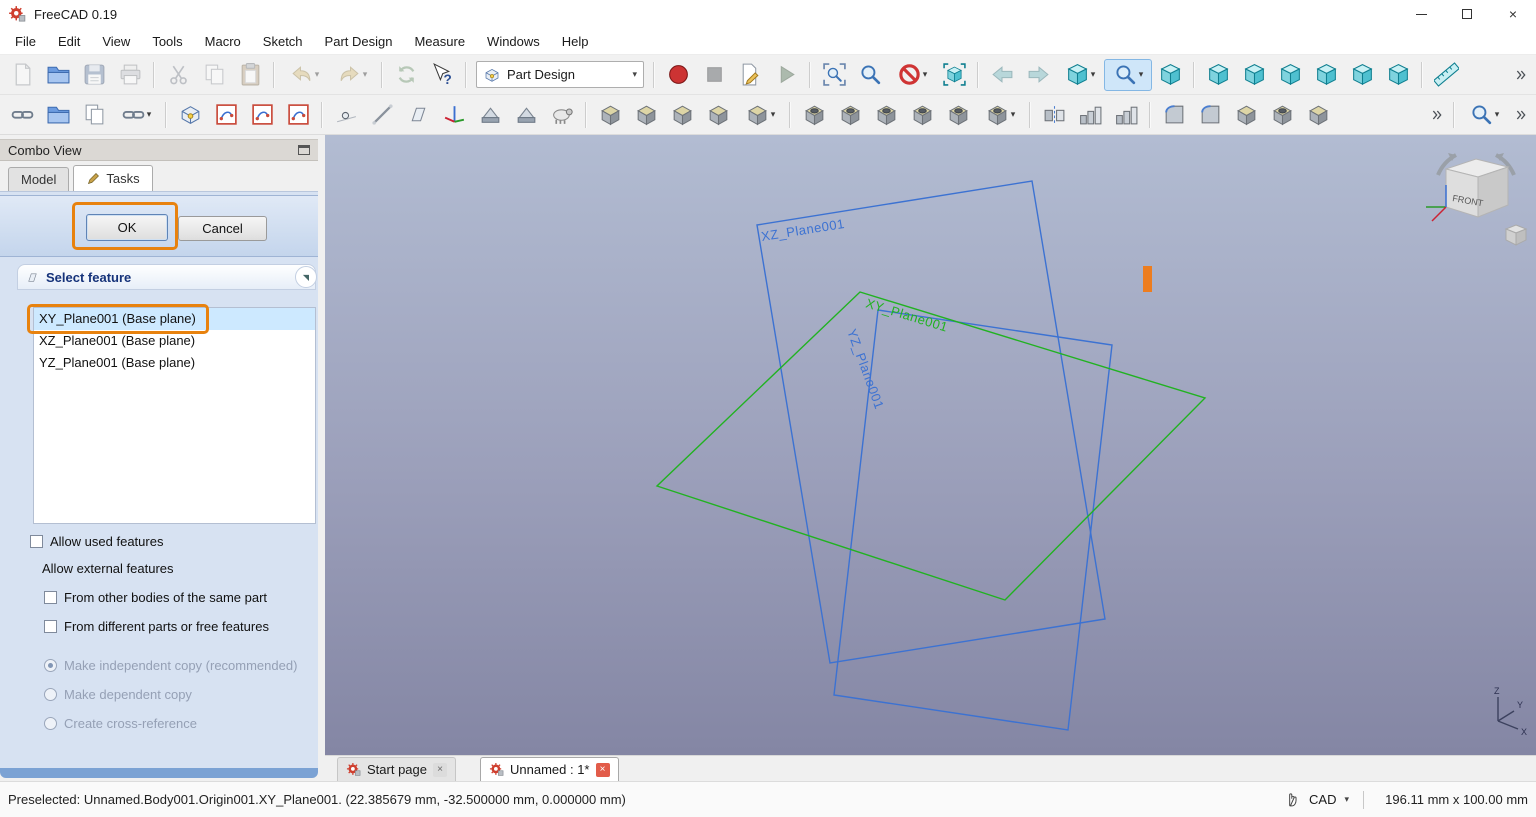  Describe the element at coordinates (174, 363) in the screenshot. I see `feature-item: YZ_Plane001 (Base plane)` at that location.